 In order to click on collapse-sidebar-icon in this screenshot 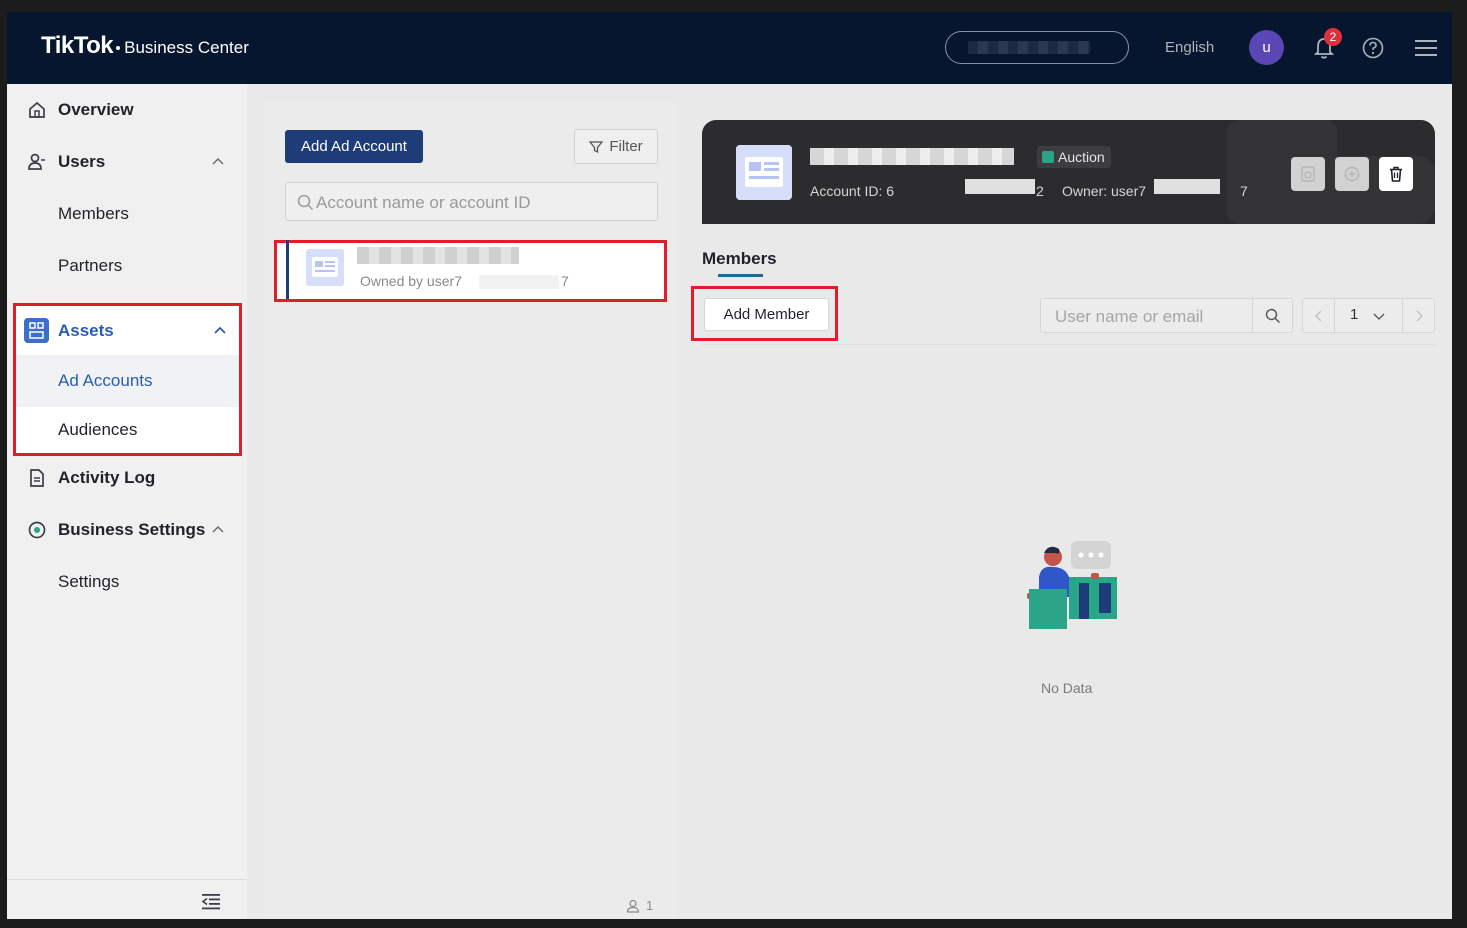, I will do `click(211, 901)`.